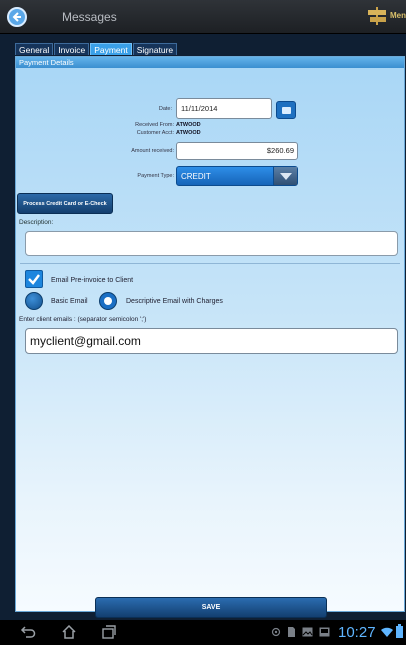 The image size is (406, 645). Describe the element at coordinates (154, 125) in the screenshot. I see `received-from-label: Received From:` at that location.